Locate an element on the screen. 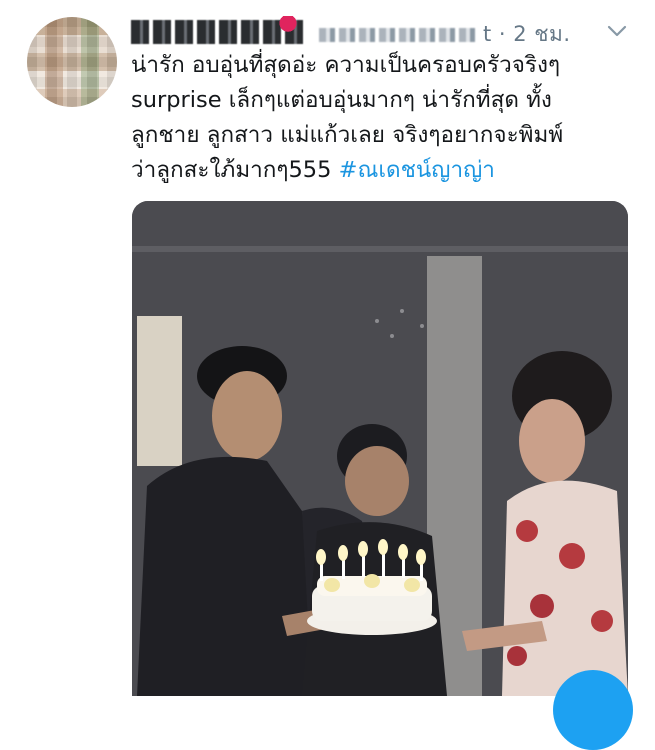 Image resolution: width=655 pixels, height=750 pixels. author-handle-redacted is located at coordinates (399, 35).